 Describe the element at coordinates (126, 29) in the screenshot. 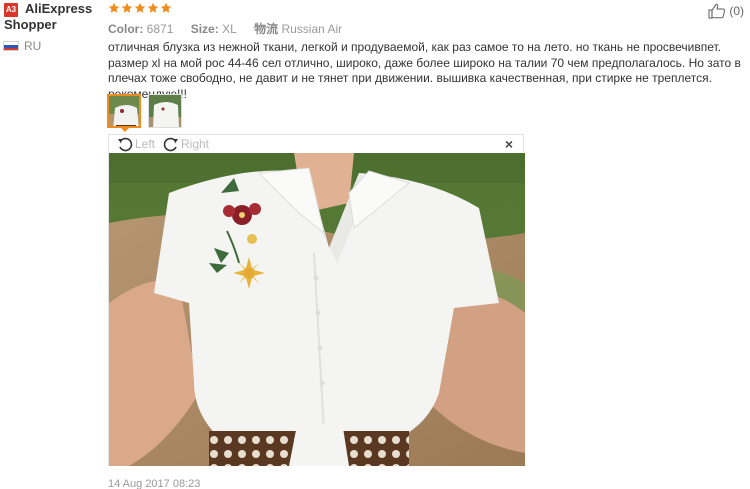

I see `color-label: Color:` at that location.